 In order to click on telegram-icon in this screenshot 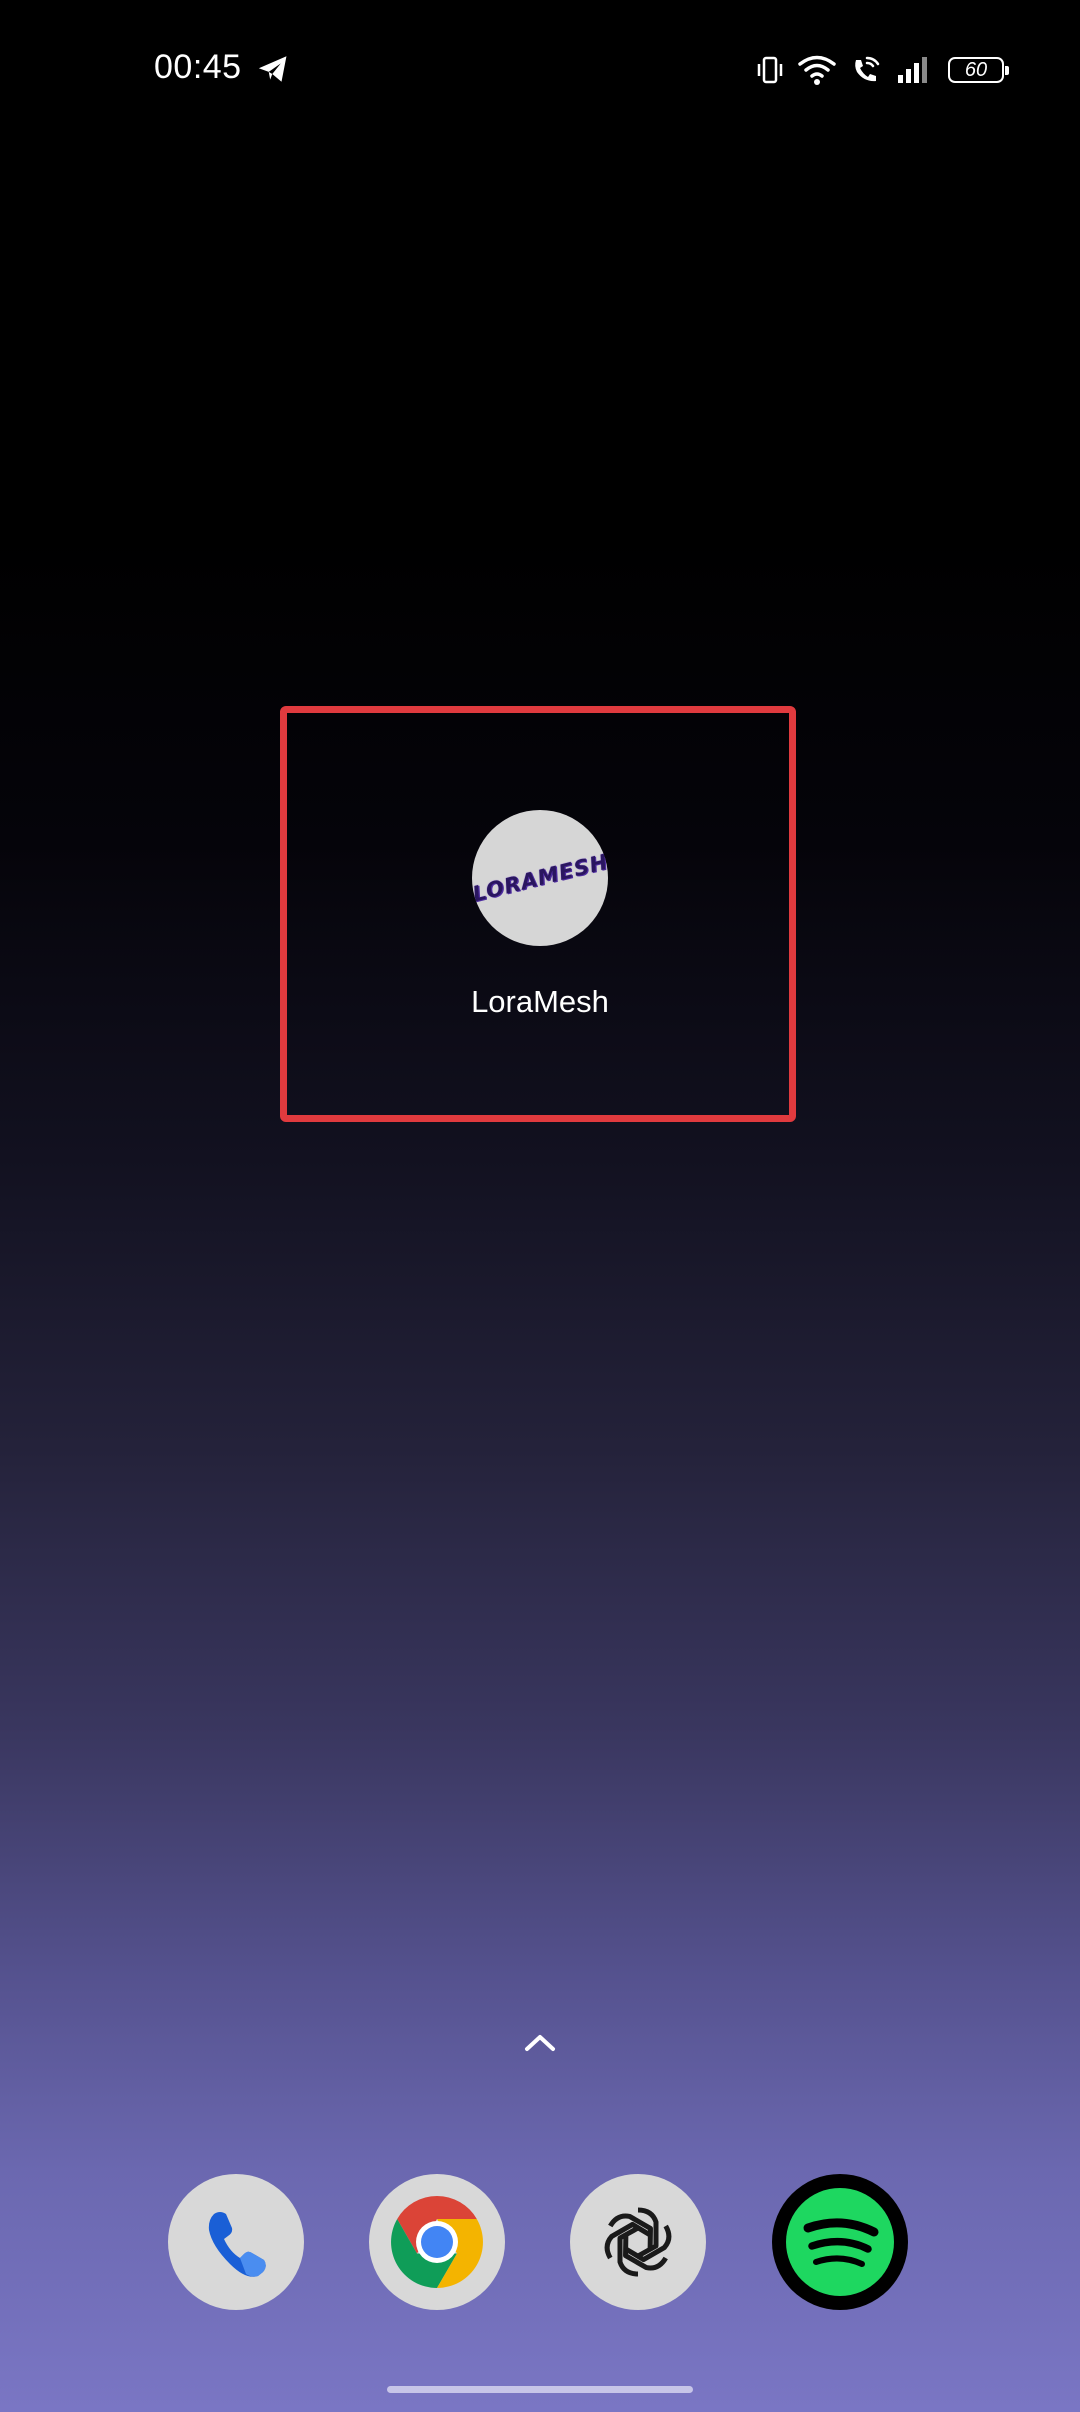, I will do `click(272, 69)`.